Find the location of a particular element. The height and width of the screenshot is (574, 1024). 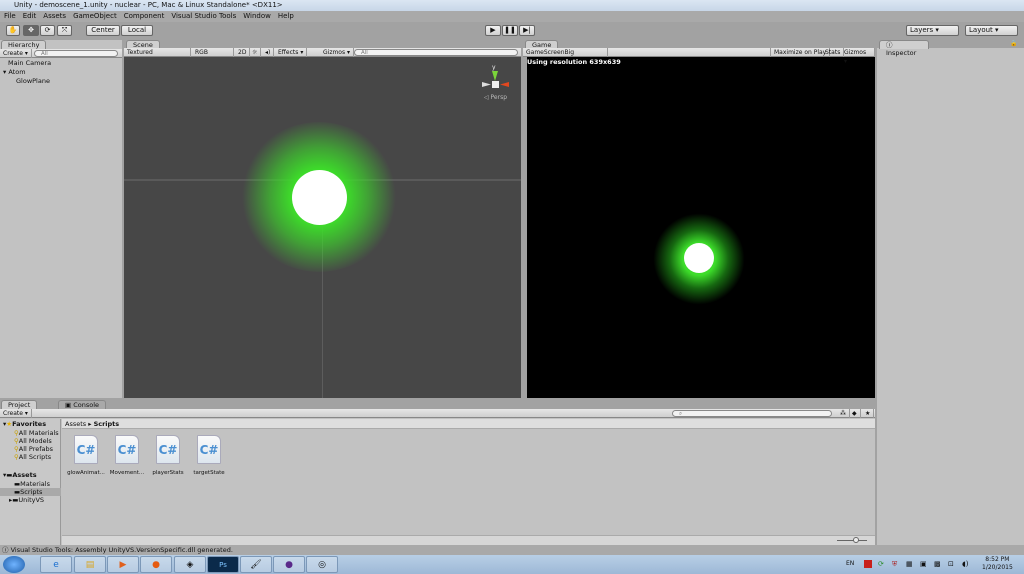

menu-visual-studio-tools: Visual Studio Tools is located at coordinates (203, 16).